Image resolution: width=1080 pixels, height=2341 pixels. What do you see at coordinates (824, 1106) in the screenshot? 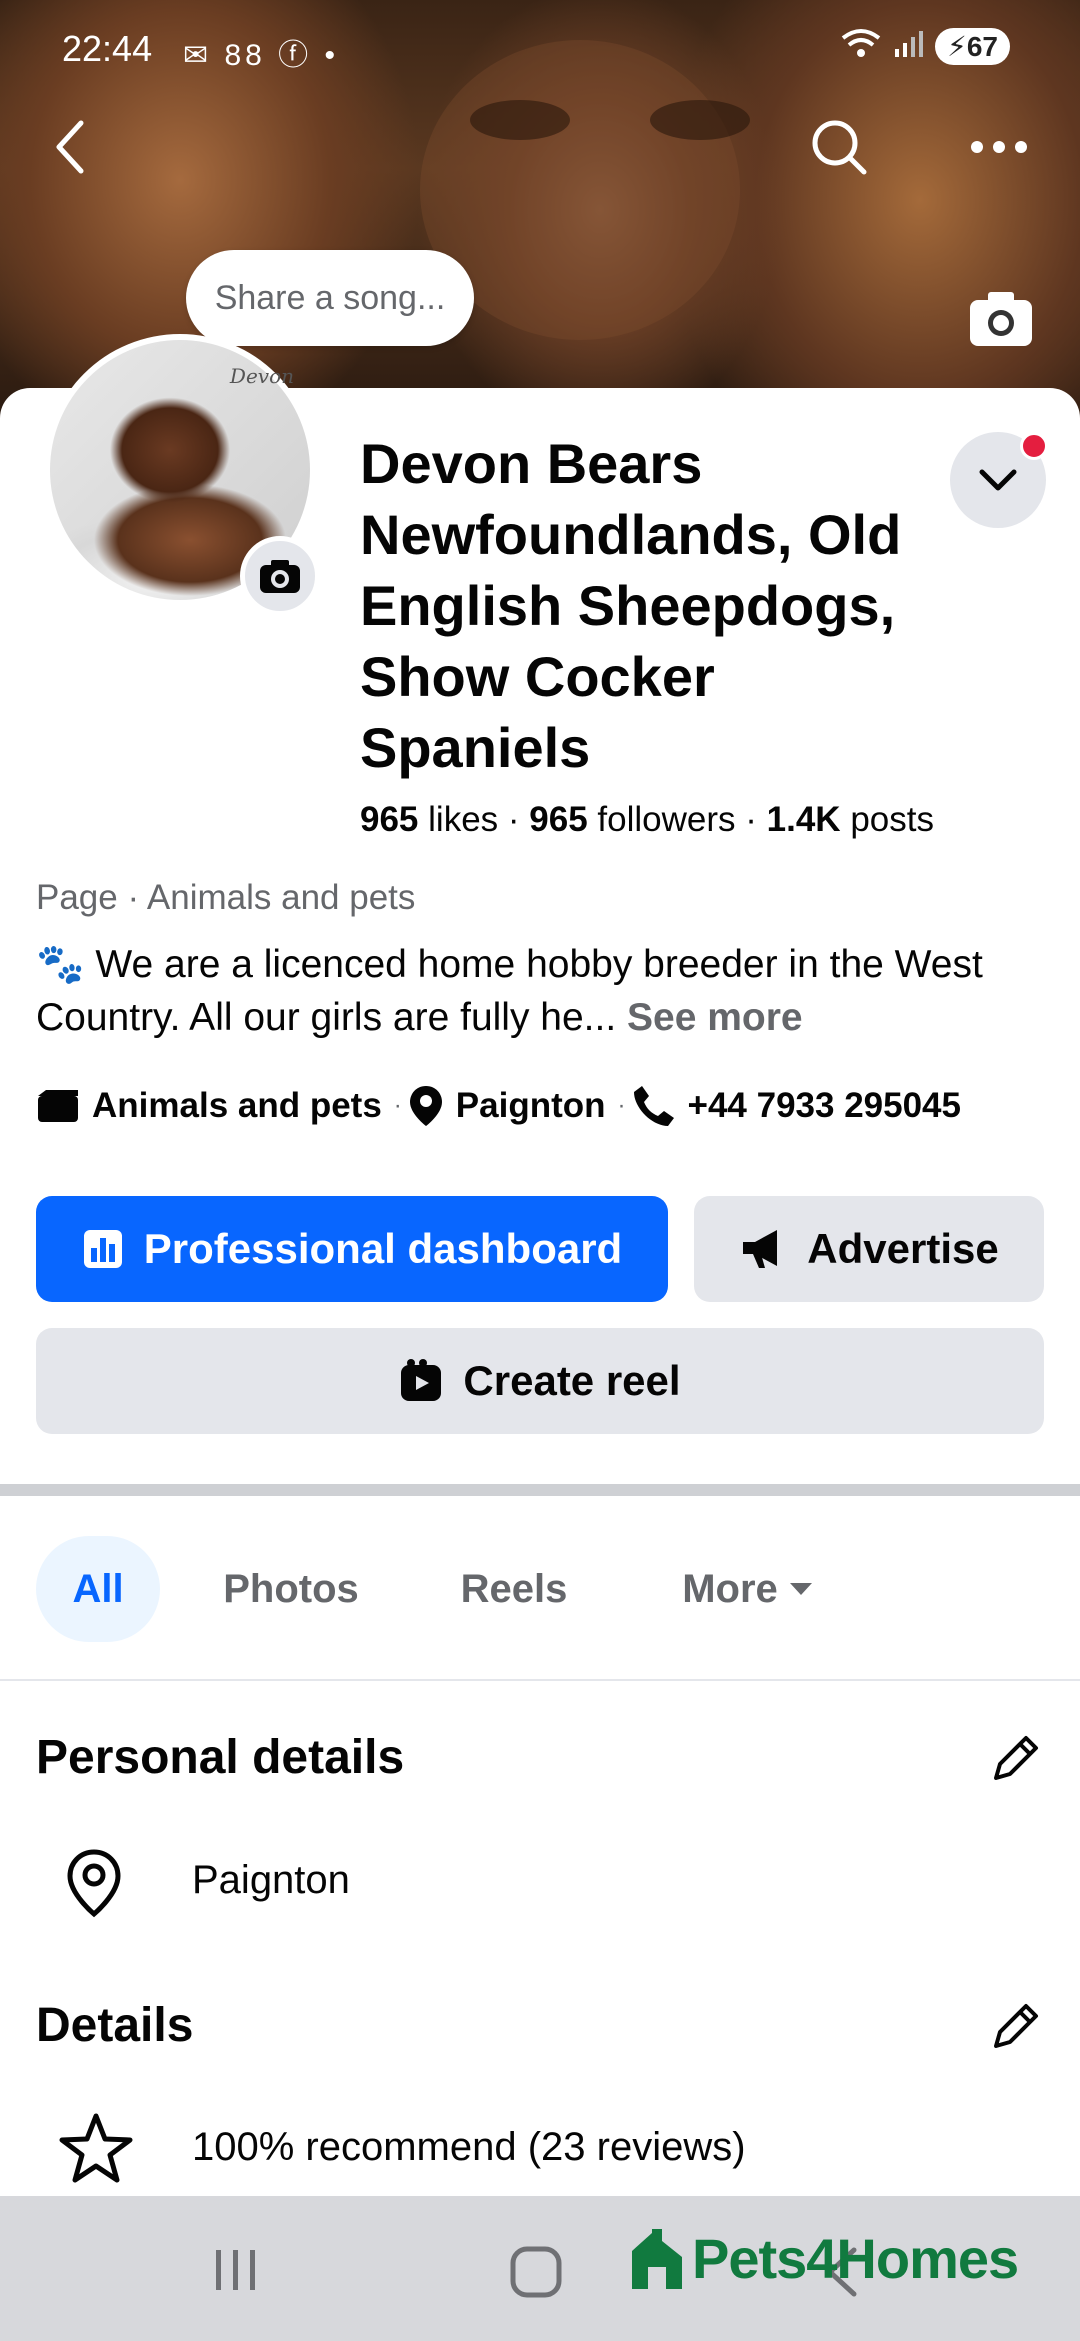
I see `info-phone: +44 7933 295045` at bounding box center [824, 1106].